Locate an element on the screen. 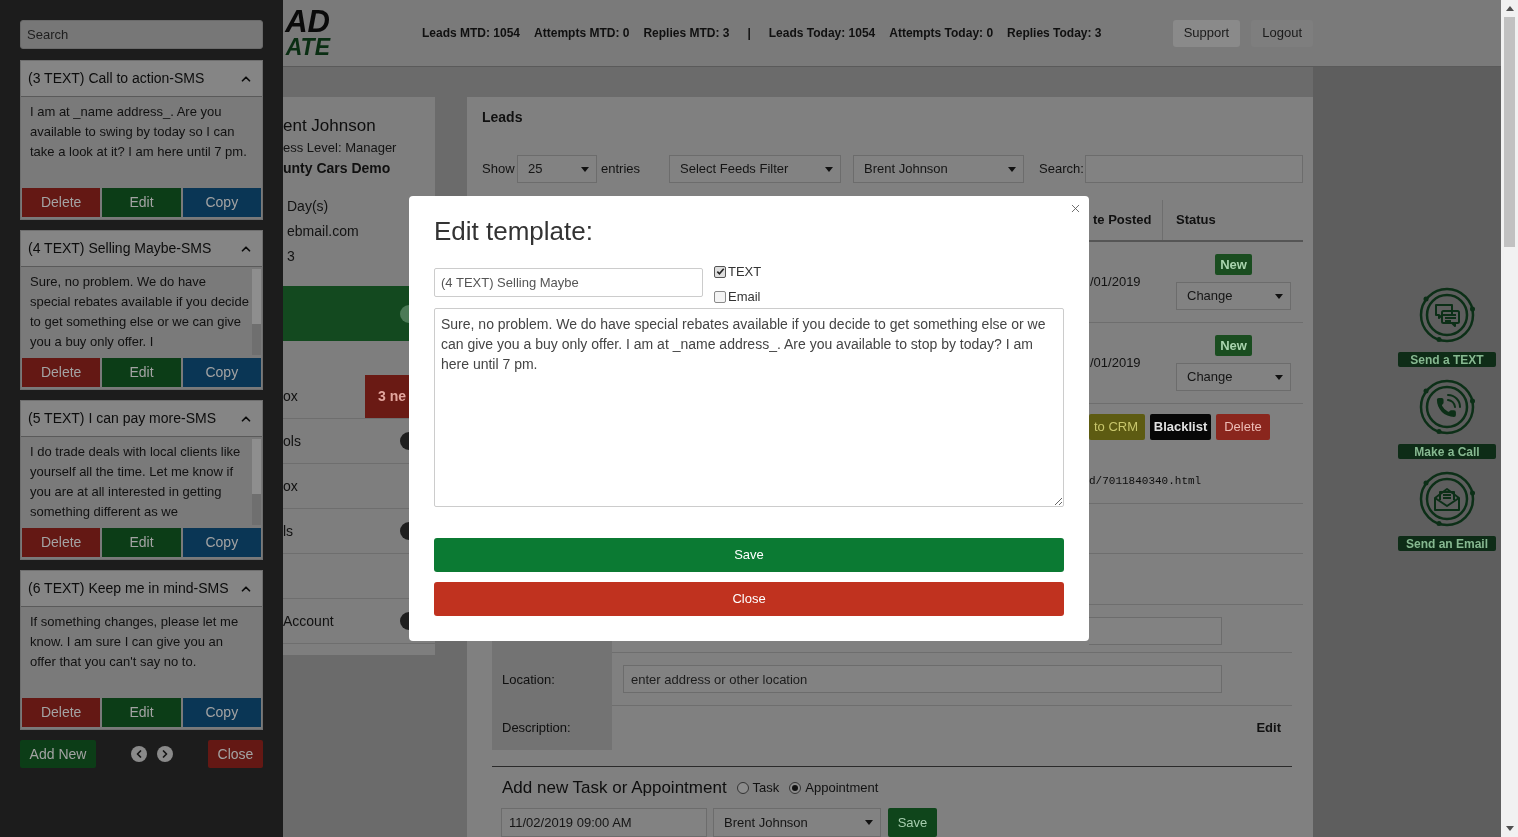 The image size is (1518, 837). entries-label: entries is located at coordinates (621, 169).